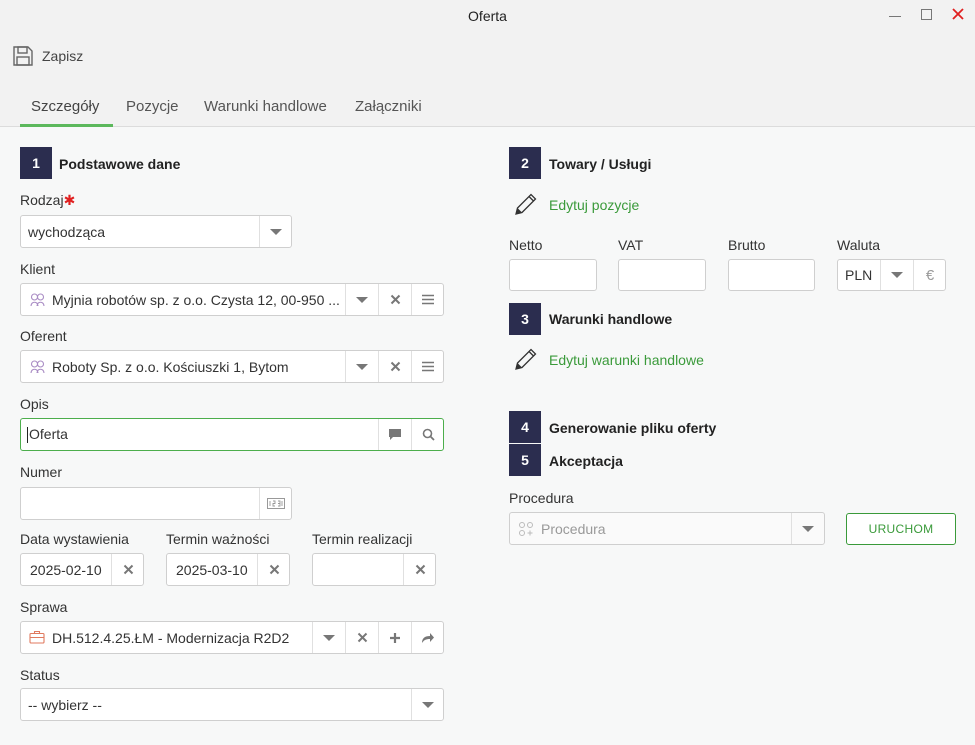  Describe the element at coordinates (43, 336) in the screenshot. I see `oferent-label: Oferent` at that location.